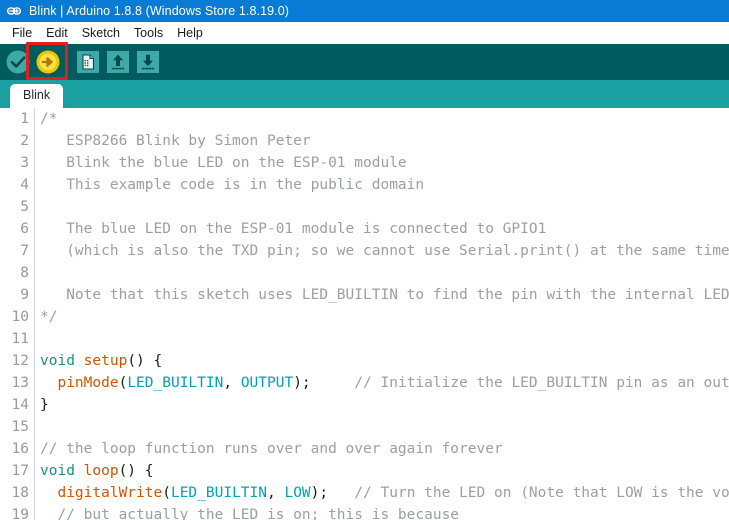 The image size is (729, 520). Describe the element at coordinates (382, 471) in the screenshot. I see `code-line-text: void loop() {` at that location.